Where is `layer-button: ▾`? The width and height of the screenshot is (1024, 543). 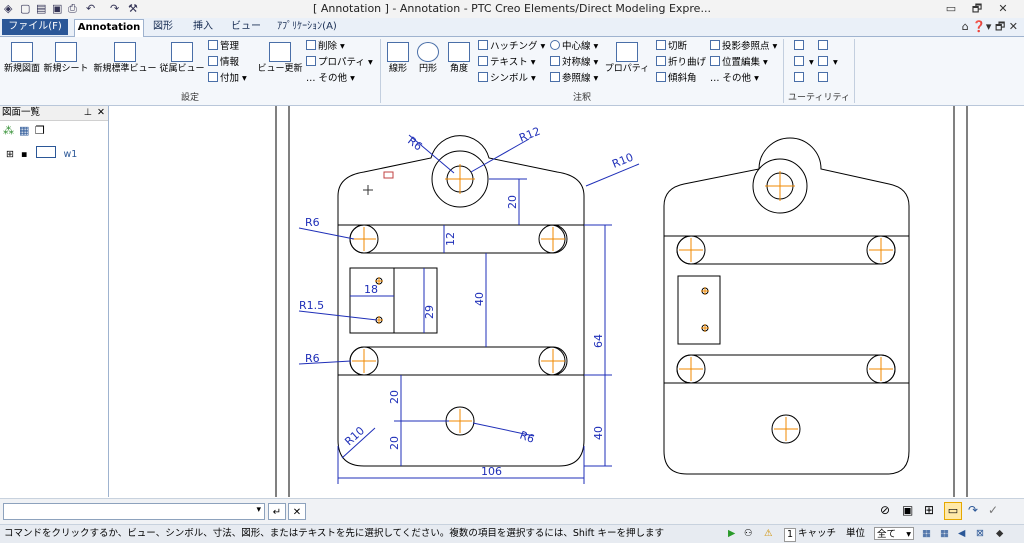
layer-button: ▾ is located at coordinates (828, 63).